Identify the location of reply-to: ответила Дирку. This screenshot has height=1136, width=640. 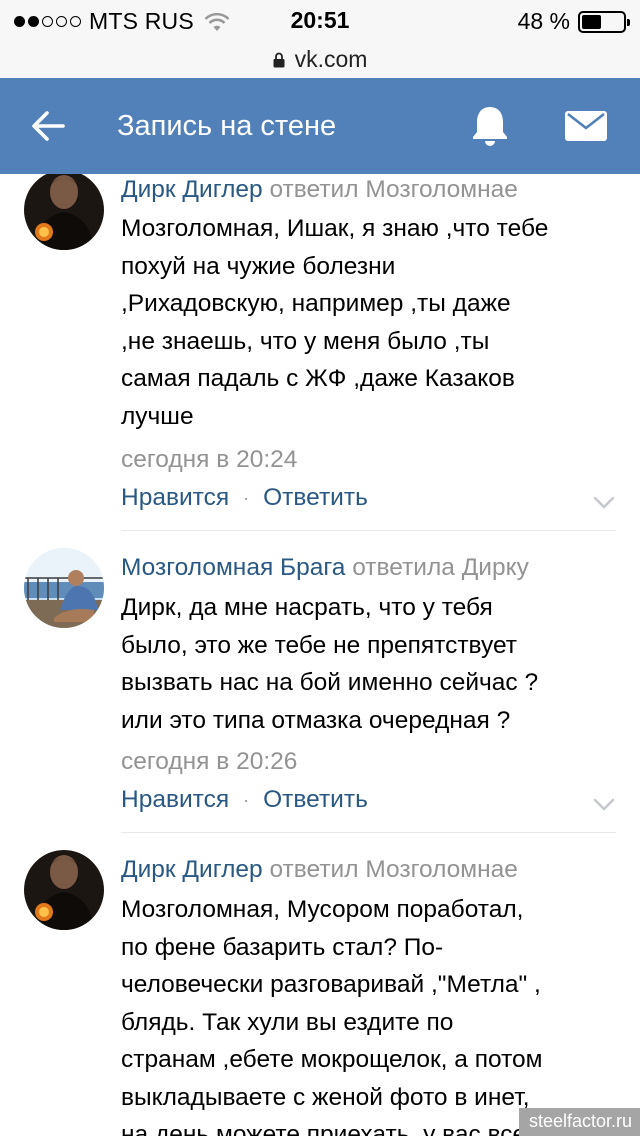
(440, 567).